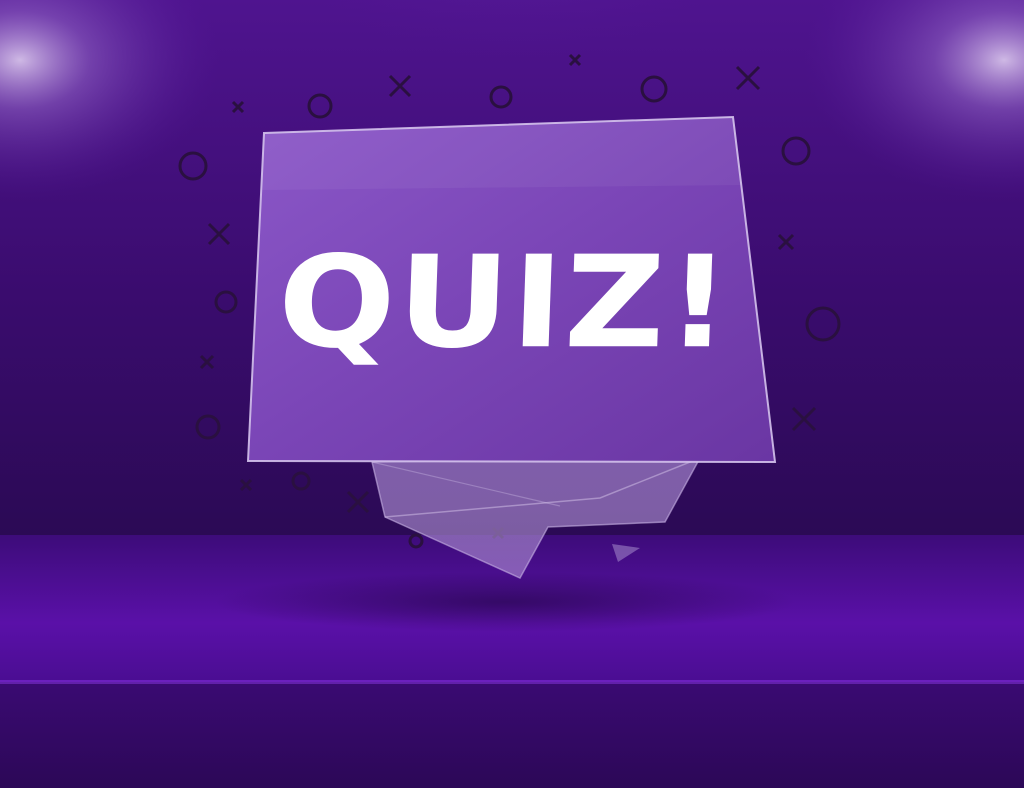  I want to click on bubble-shadow, so click(505, 602).